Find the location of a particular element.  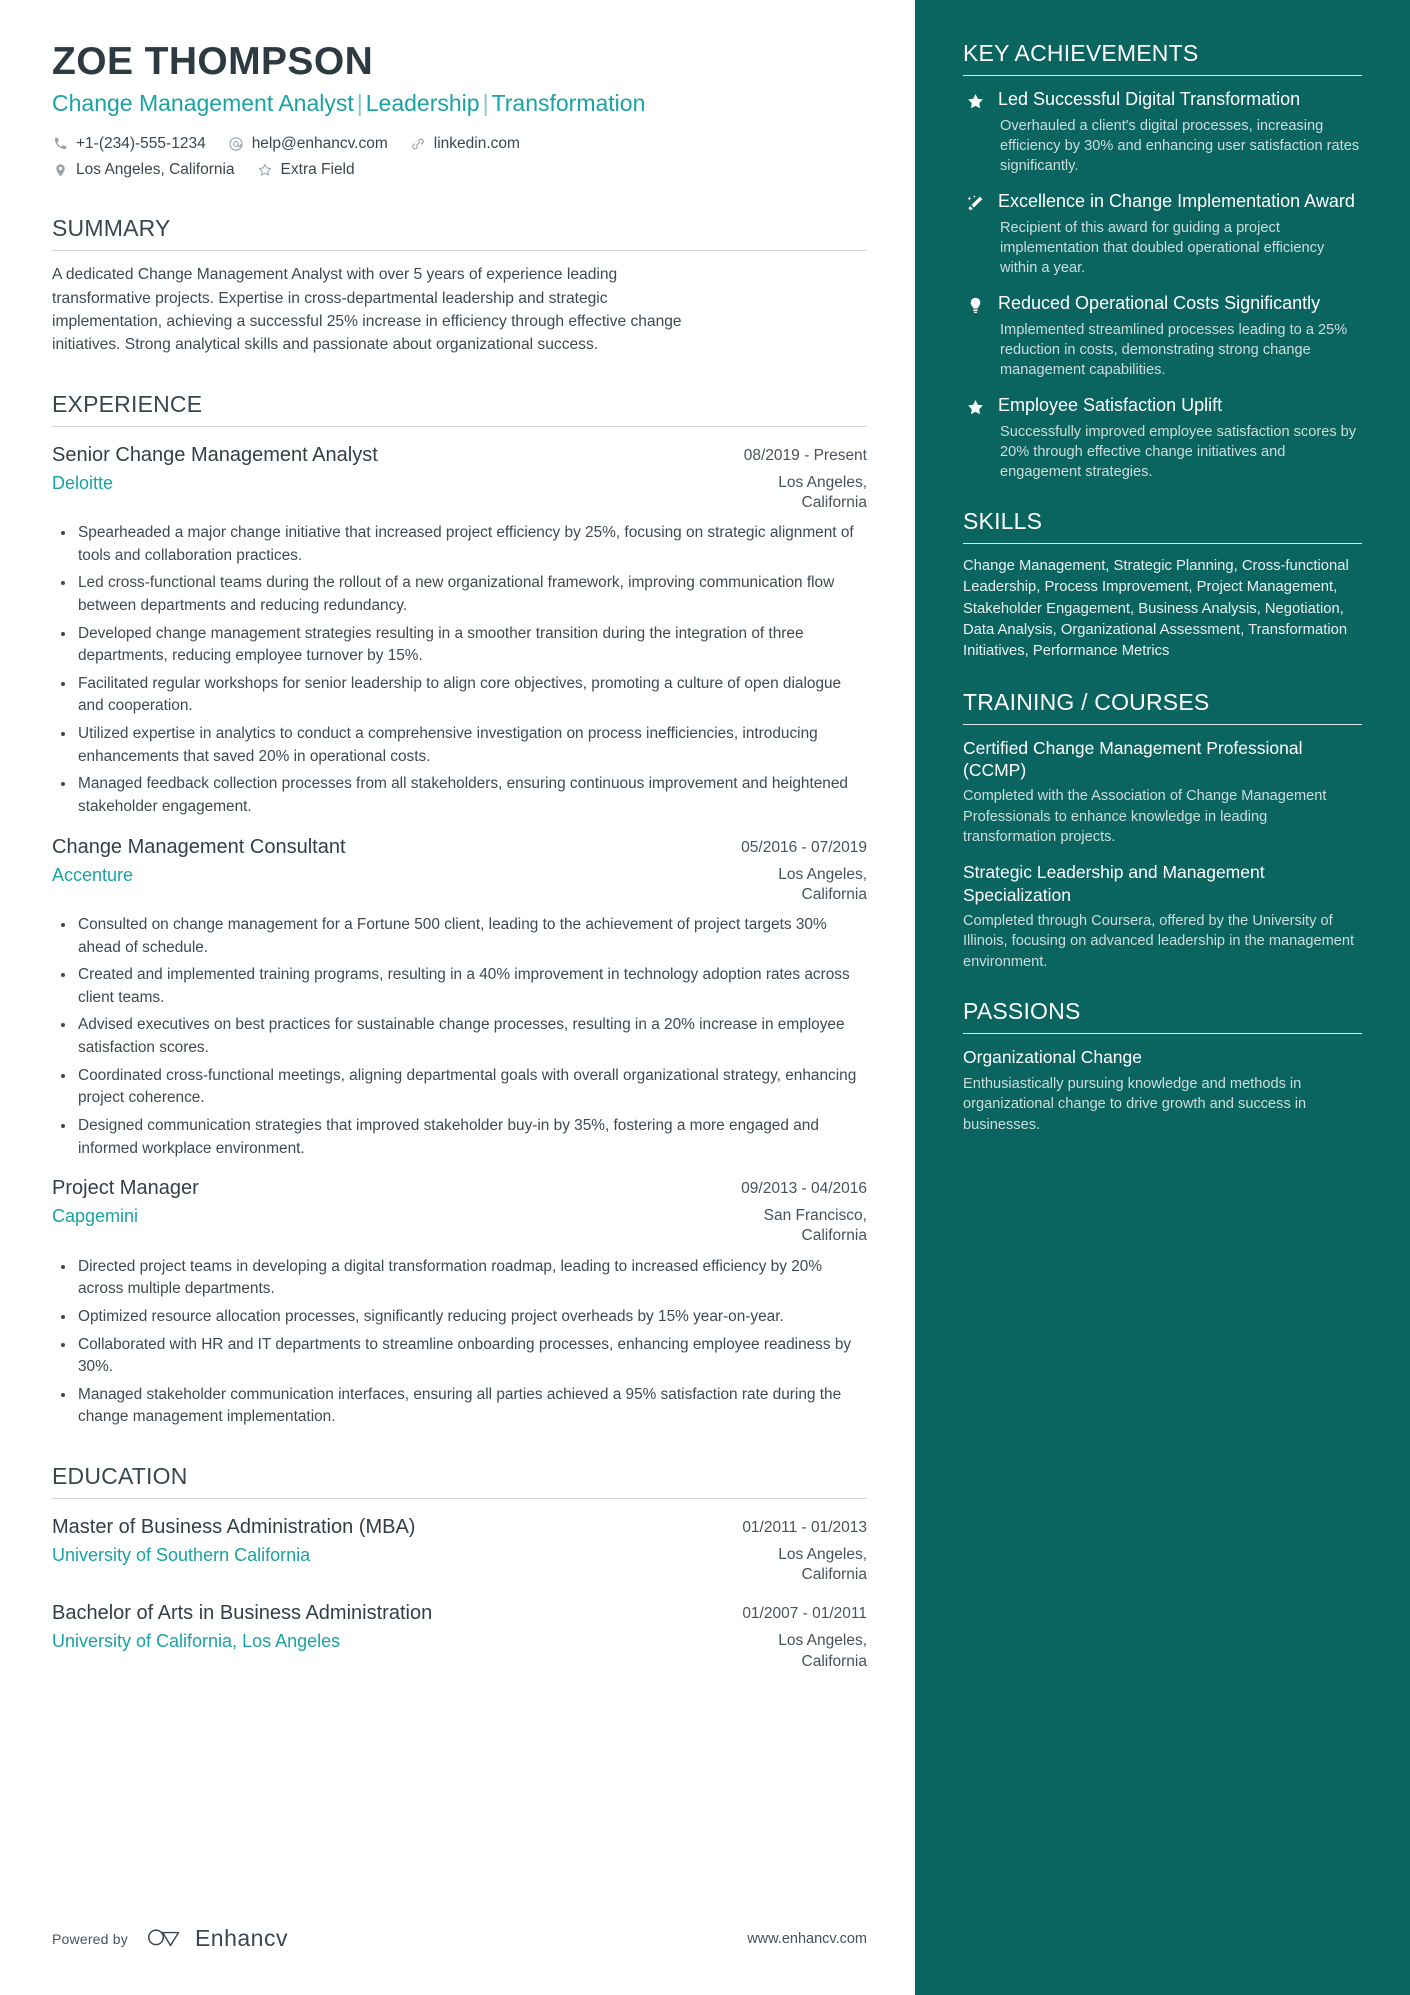

contact-email-text: help@enhancv.com is located at coordinates (319, 143).